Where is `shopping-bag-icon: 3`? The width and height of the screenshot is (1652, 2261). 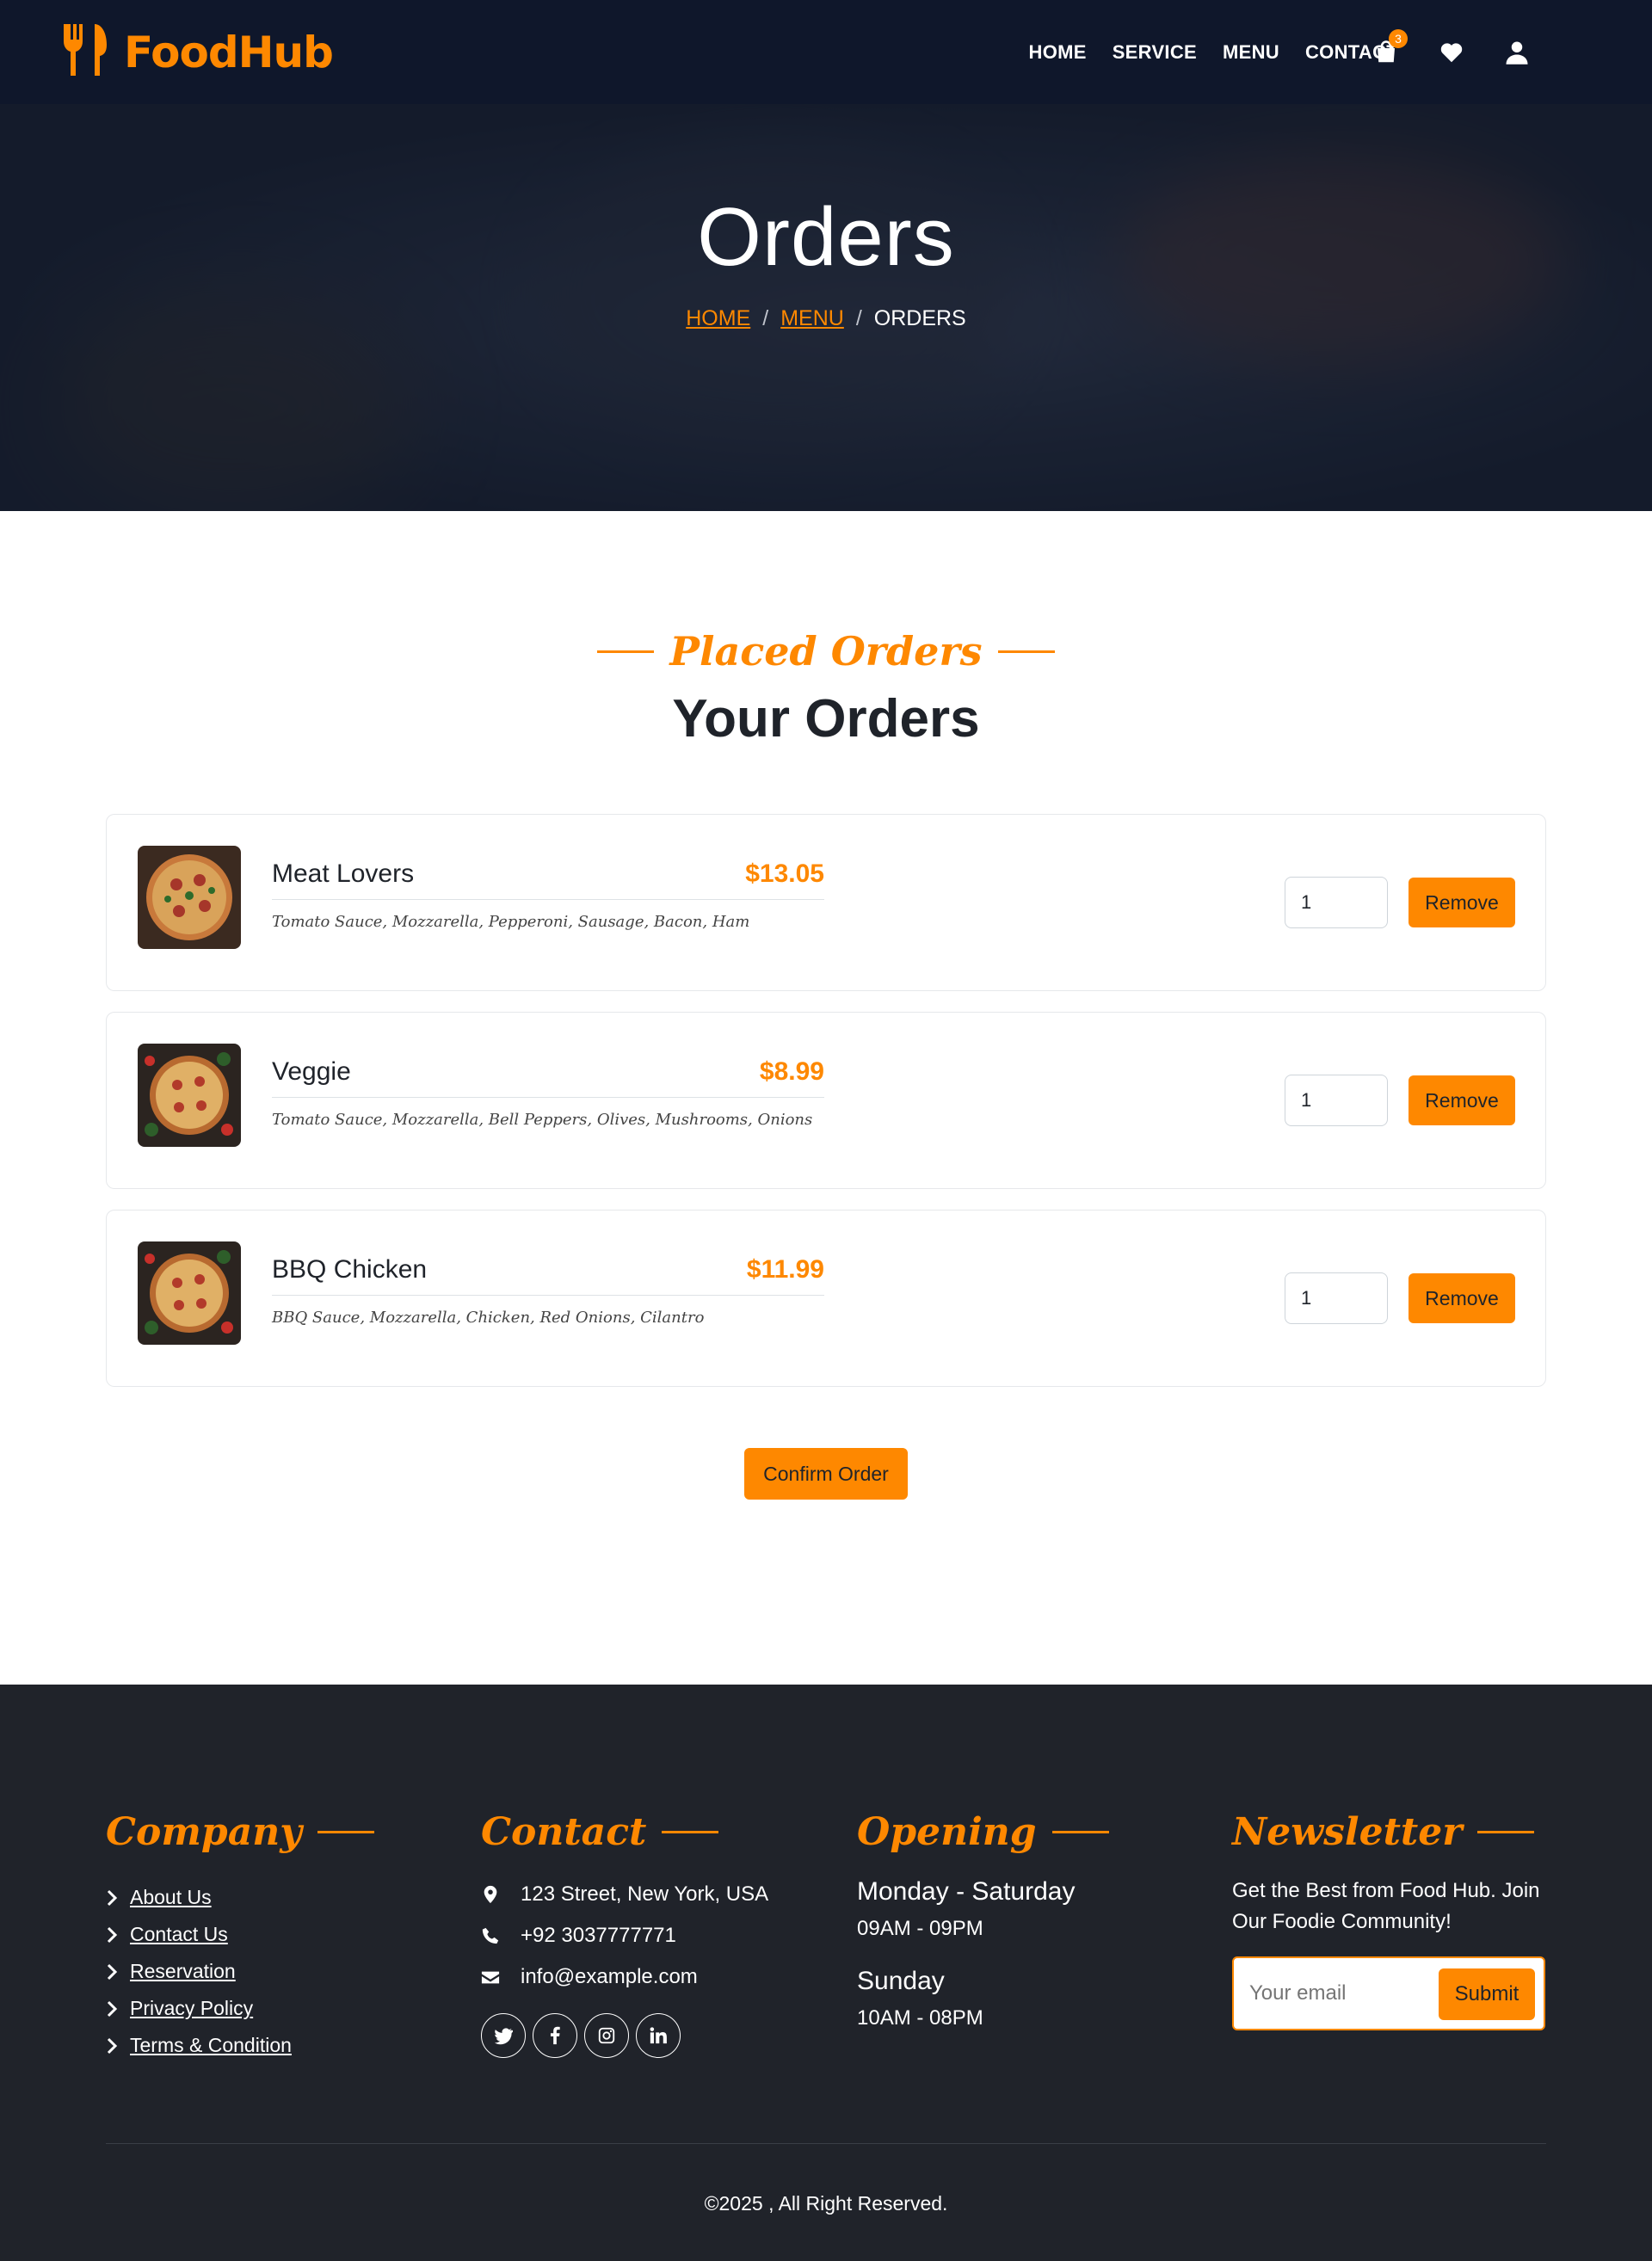 shopping-bag-icon: 3 is located at coordinates (1390, 48).